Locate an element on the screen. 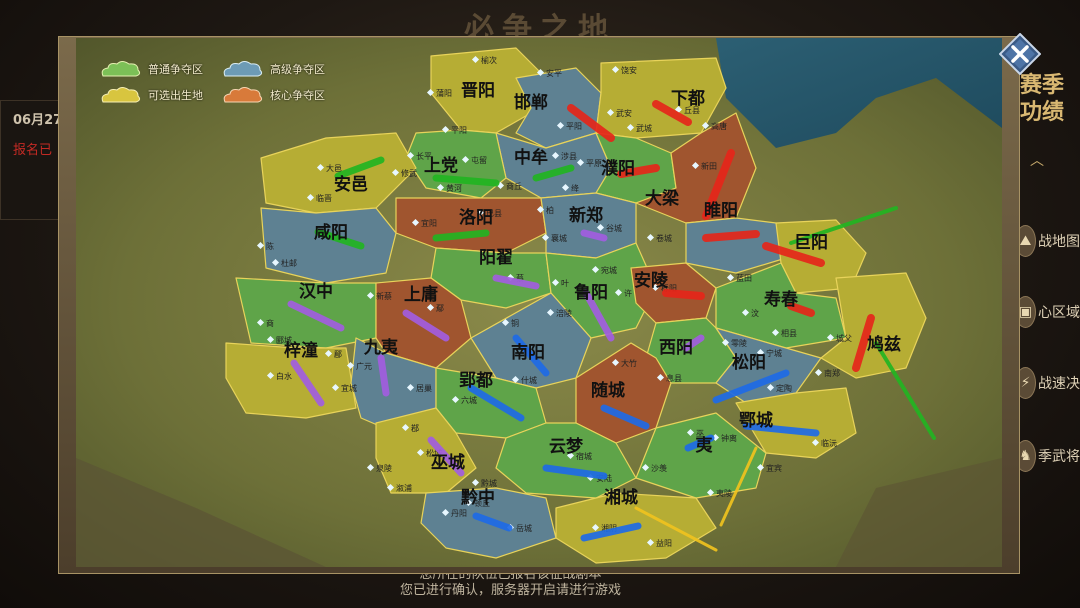  city-label: 宁城 is located at coordinates (774, 353).